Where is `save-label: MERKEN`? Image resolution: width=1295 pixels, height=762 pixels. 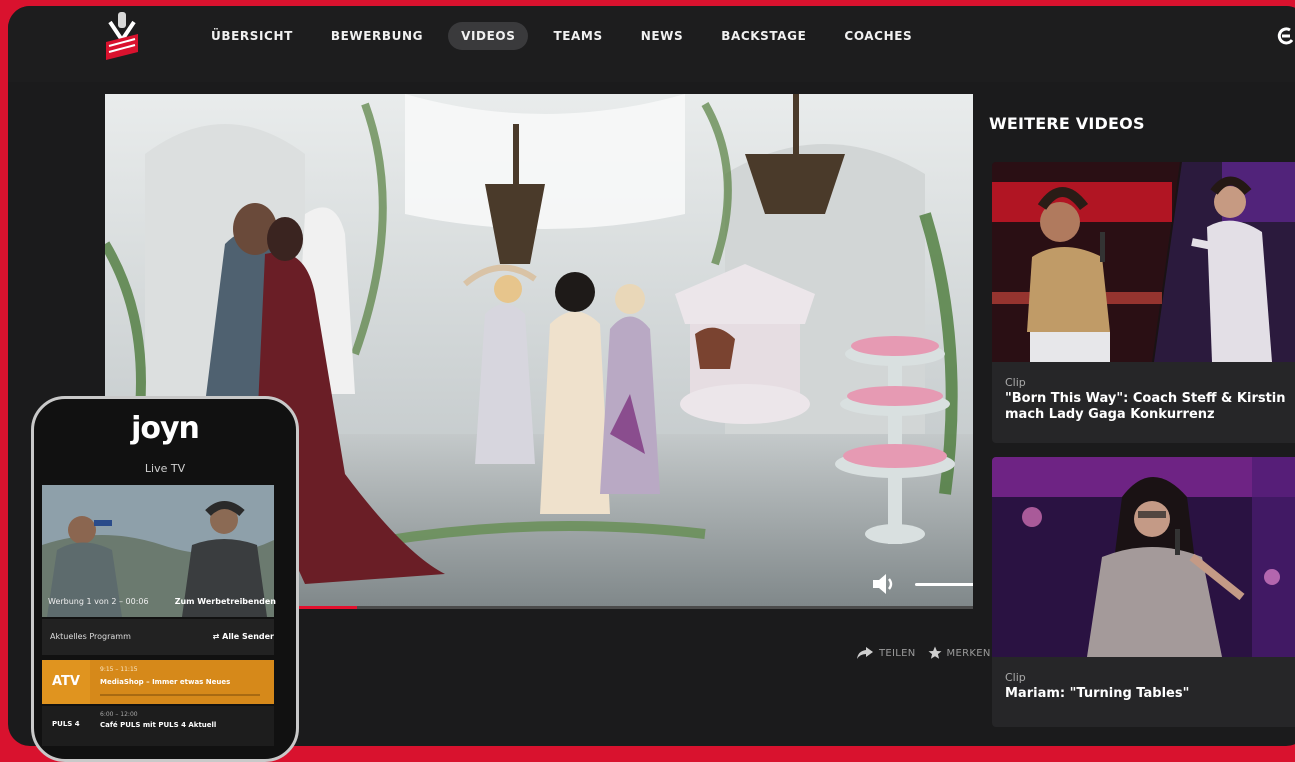
save-label: MERKEN is located at coordinates (968, 653).